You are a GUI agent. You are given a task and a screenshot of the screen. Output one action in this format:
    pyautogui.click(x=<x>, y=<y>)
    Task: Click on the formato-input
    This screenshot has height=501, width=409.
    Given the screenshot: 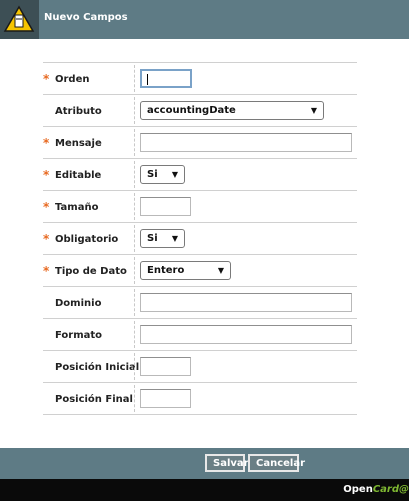 What is the action you would take?
    pyautogui.click(x=246, y=334)
    